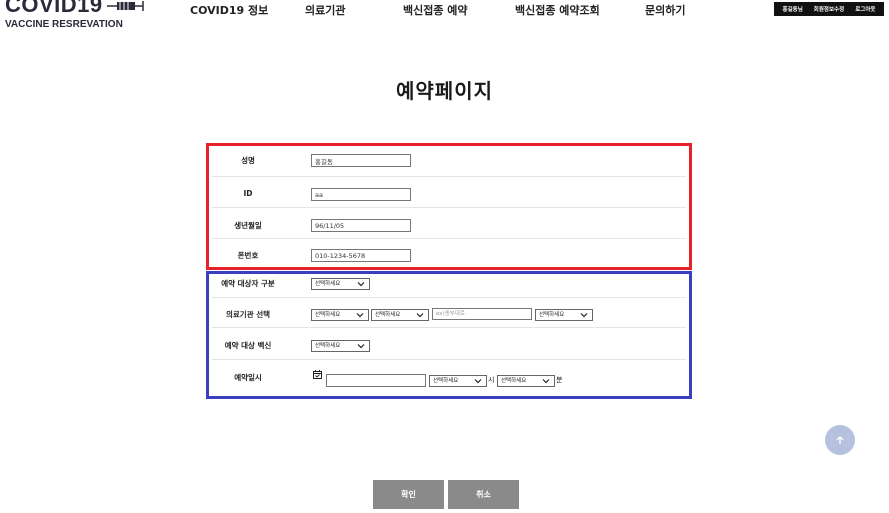  What do you see at coordinates (248, 283) in the screenshot?
I see `target-type-label: 예약 대상자 구분` at bounding box center [248, 283].